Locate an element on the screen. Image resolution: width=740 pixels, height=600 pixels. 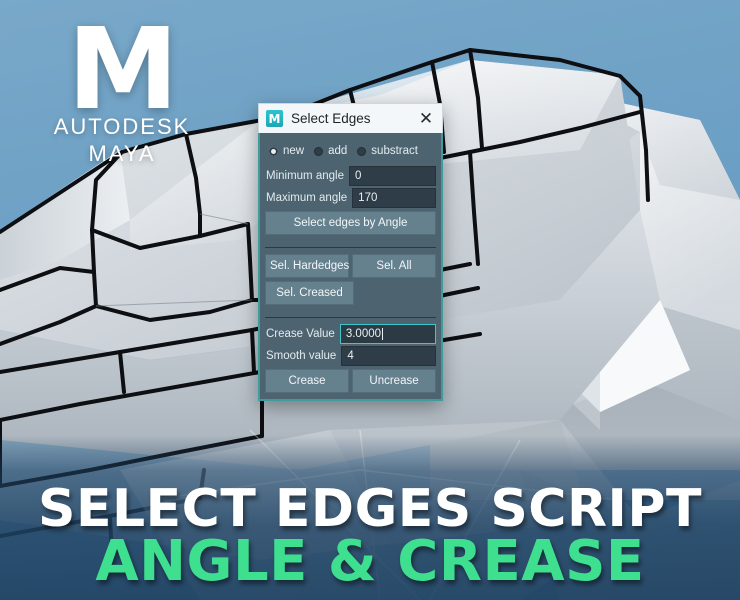
selection-button-row-1: Sel. Hardedges Sel. All is located at coordinates (350, 266).